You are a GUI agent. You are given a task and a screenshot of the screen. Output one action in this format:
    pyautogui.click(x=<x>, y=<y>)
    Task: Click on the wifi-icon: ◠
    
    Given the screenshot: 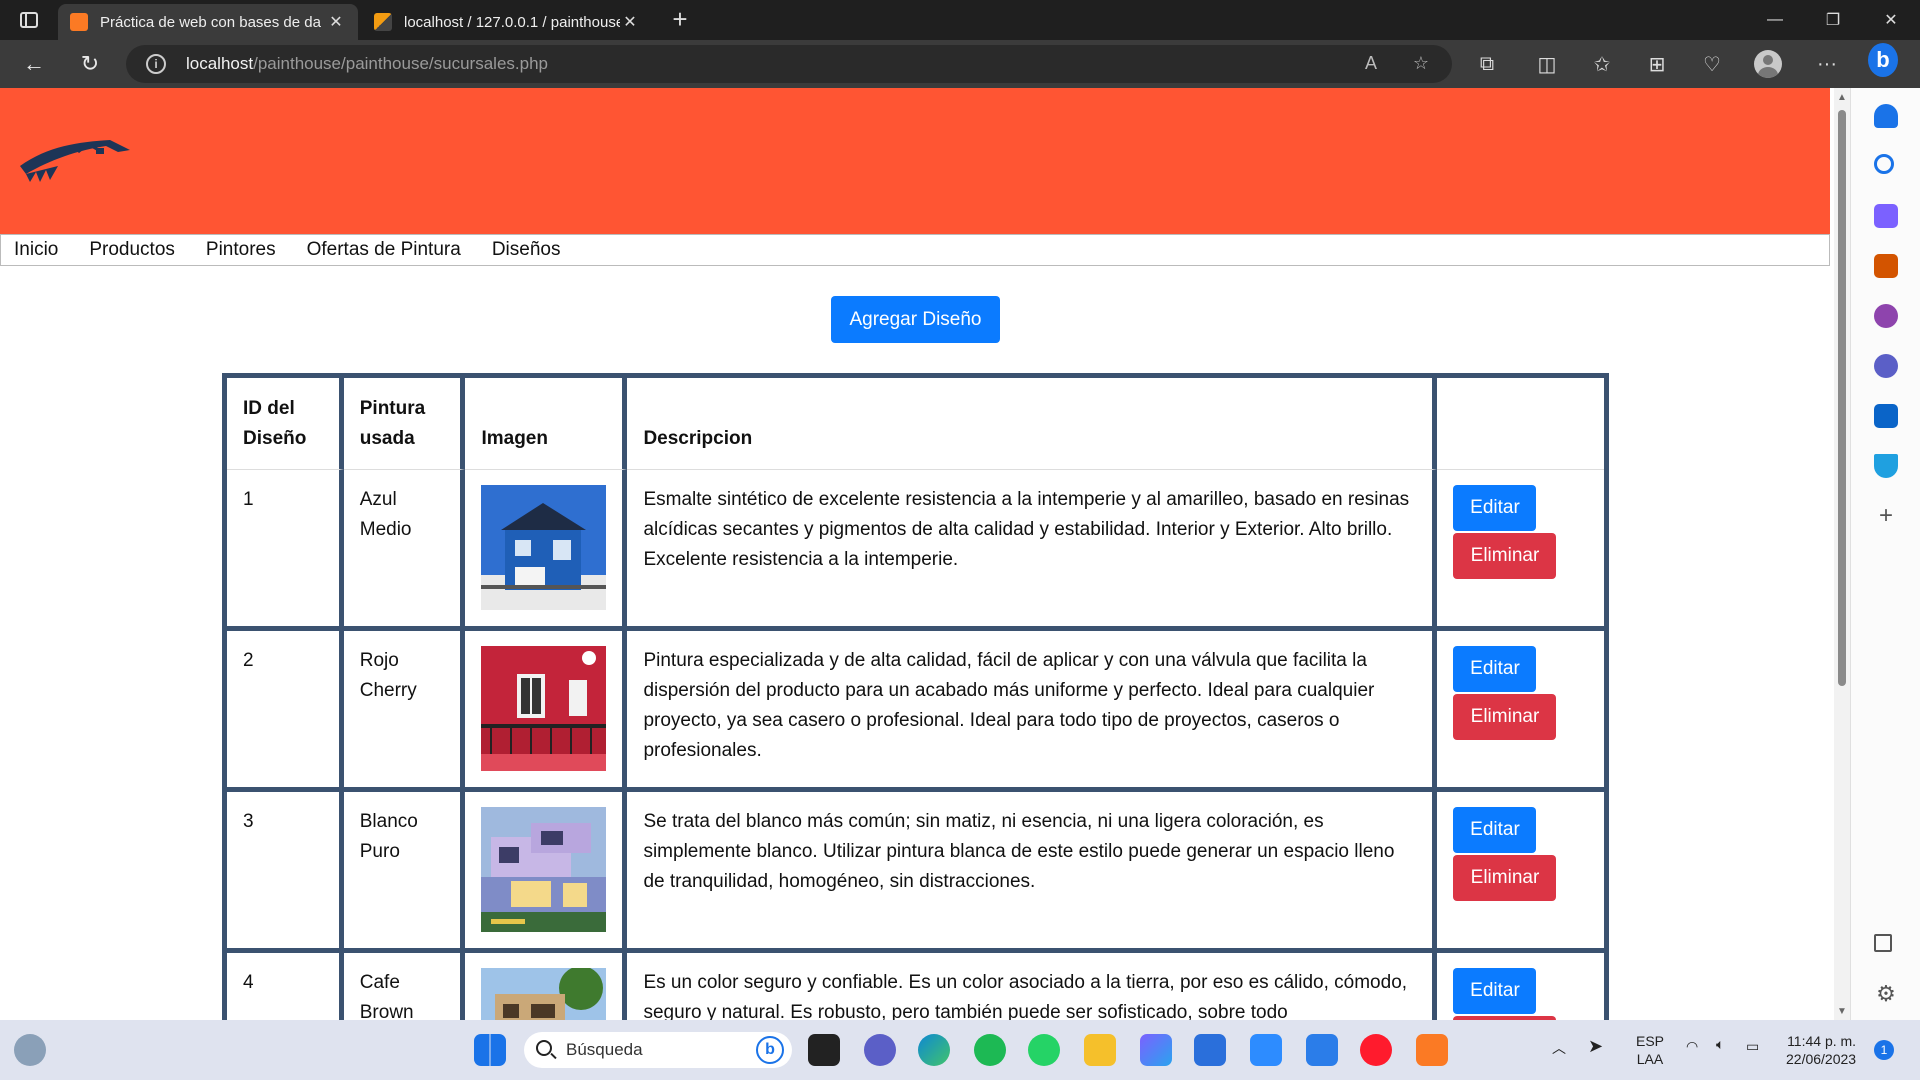 What is the action you would take?
    pyautogui.click(x=1692, y=1046)
    